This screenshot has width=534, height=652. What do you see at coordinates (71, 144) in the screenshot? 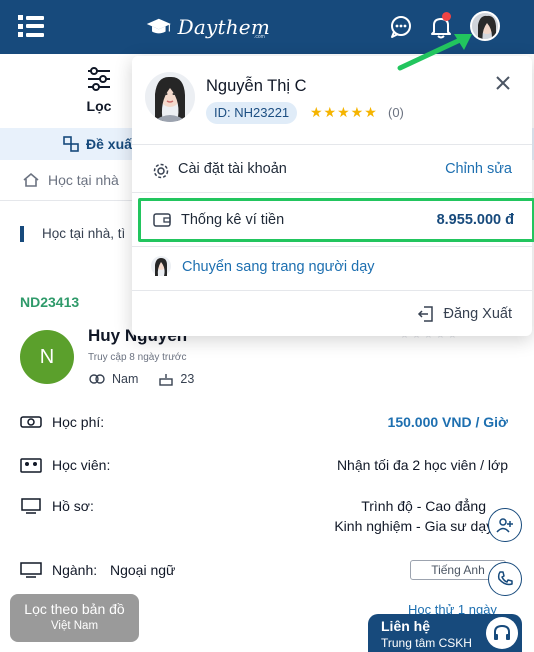
I see `suggest-icon` at bounding box center [71, 144].